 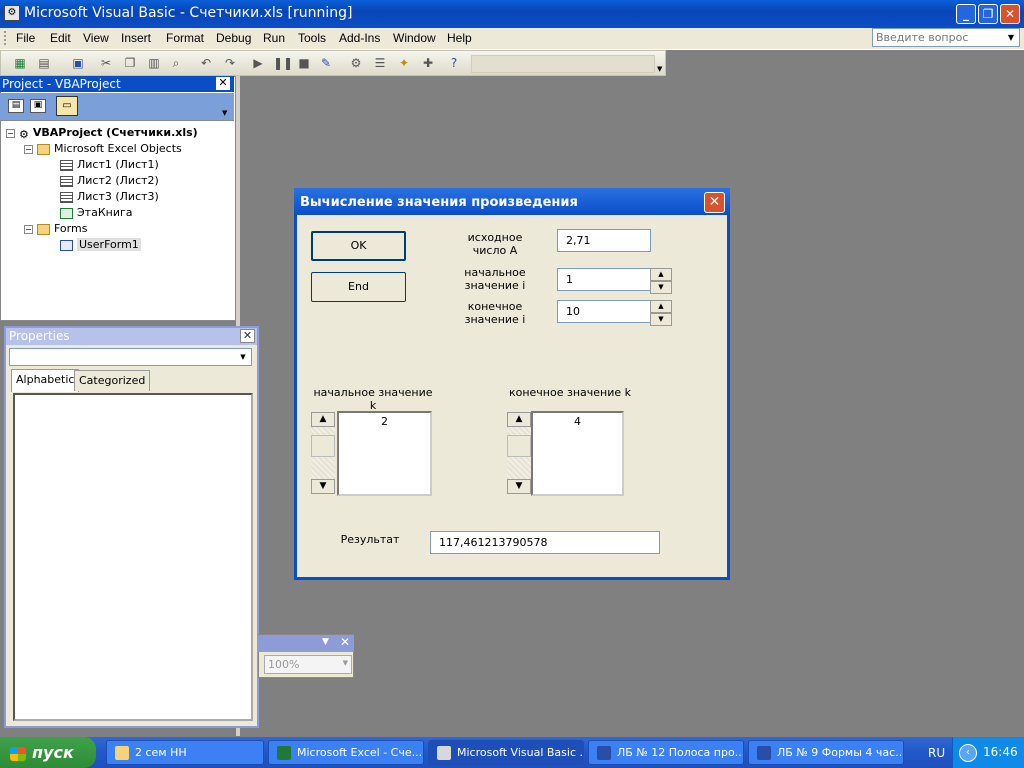 I want to click on k-end-scroll-thumb, so click(x=519, y=446).